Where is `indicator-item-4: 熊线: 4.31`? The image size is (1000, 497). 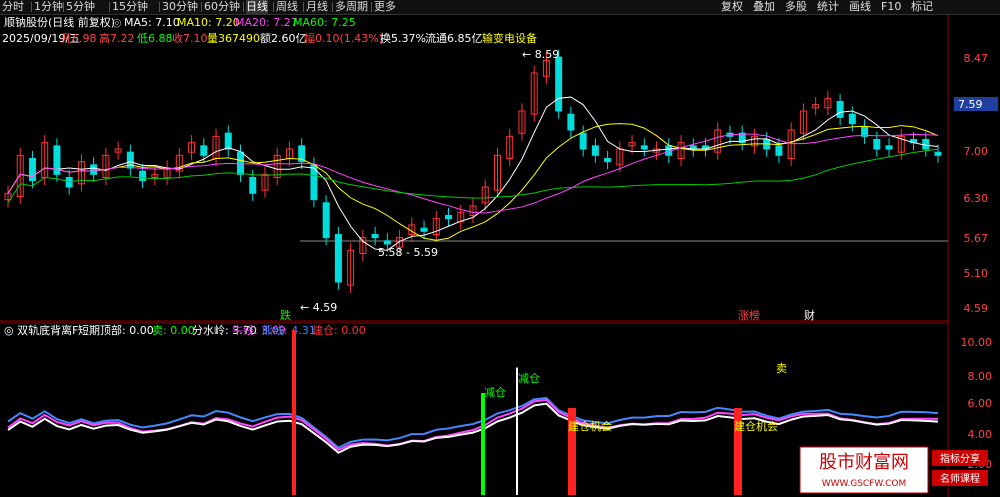 indicator-item-4: 熊线: 4.31 is located at coordinates (289, 330).